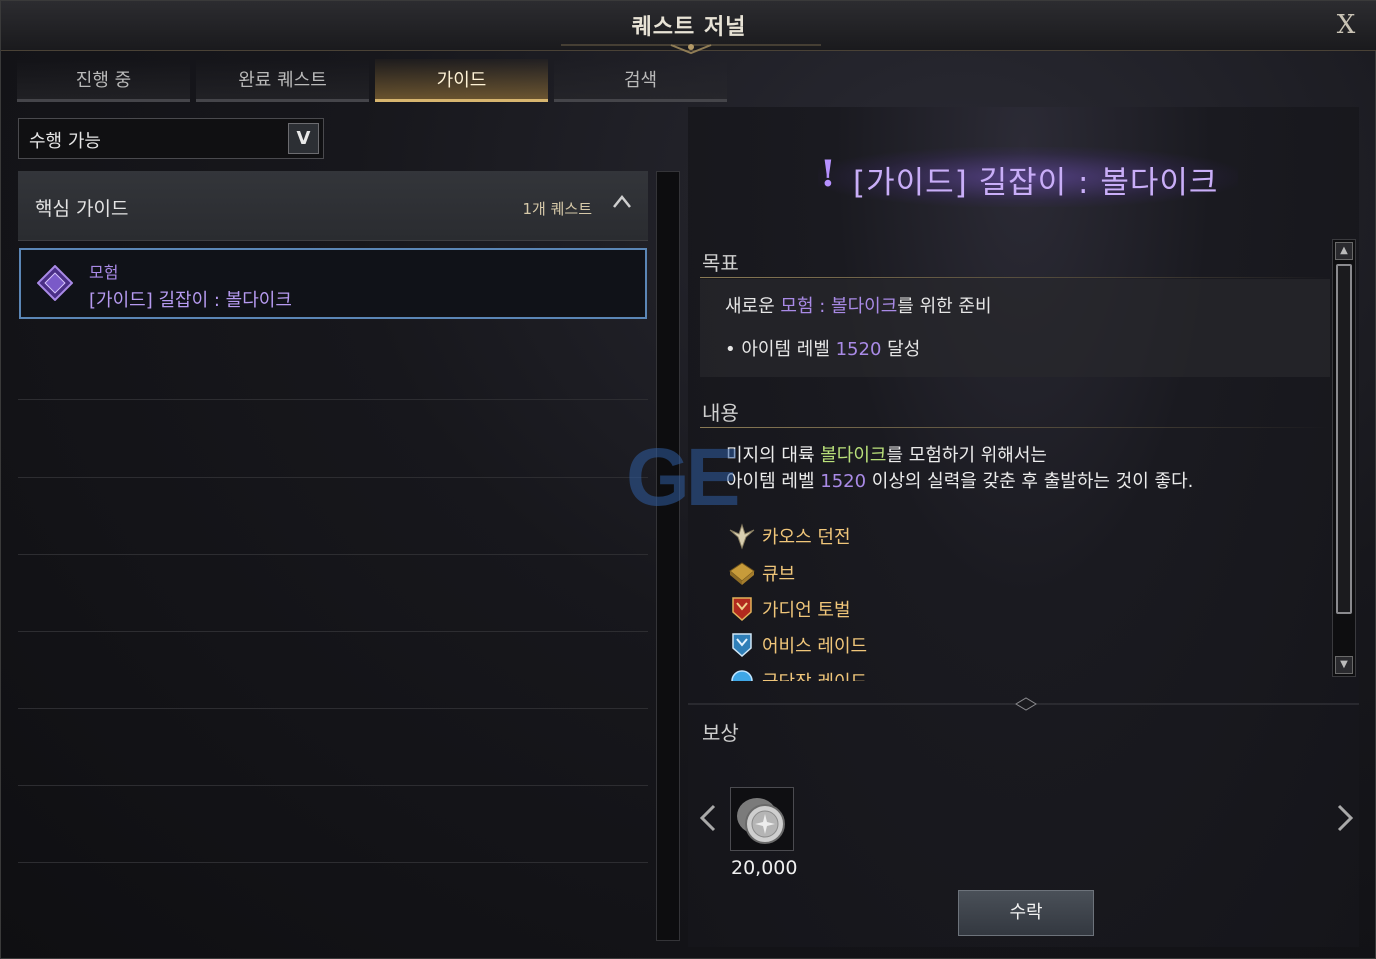  What do you see at coordinates (788, 349) in the screenshot?
I see `objective-sub-prefix: 아이템 레벨` at bounding box center [788, 349].